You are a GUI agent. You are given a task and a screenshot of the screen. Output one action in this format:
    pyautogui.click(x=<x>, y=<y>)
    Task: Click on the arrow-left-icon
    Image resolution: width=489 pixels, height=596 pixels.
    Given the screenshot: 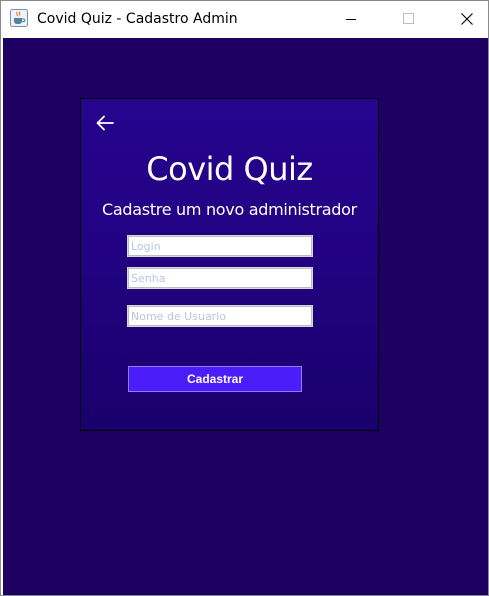 What is the action you would take?
    pyautogui.click(x=105, y=126)
    